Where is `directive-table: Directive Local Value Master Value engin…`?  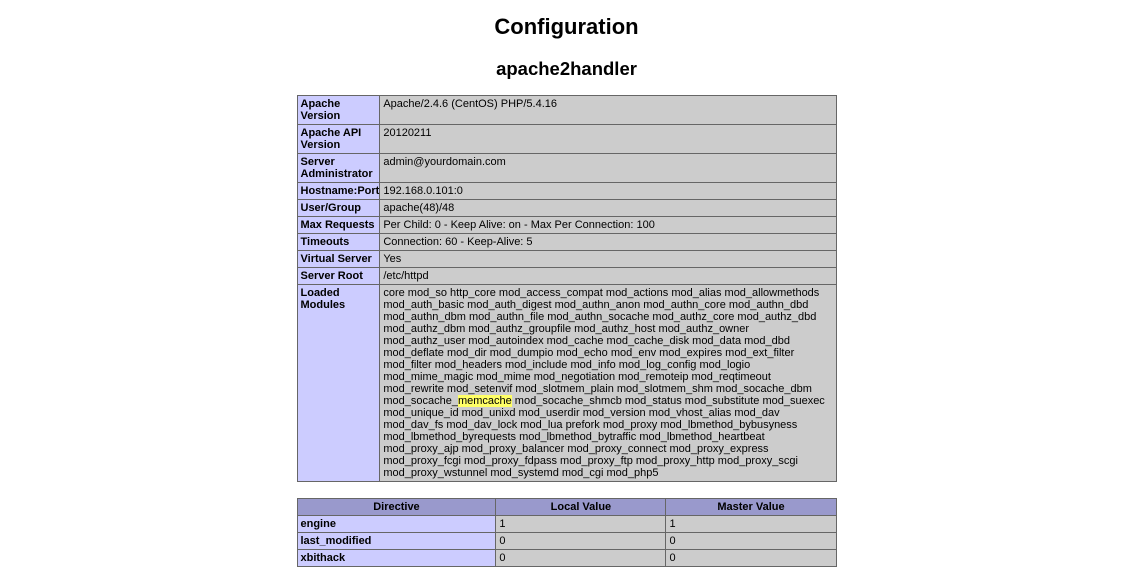
directive-table: Directive Local Value Master Value engin… is located at coordinates (566, 532).